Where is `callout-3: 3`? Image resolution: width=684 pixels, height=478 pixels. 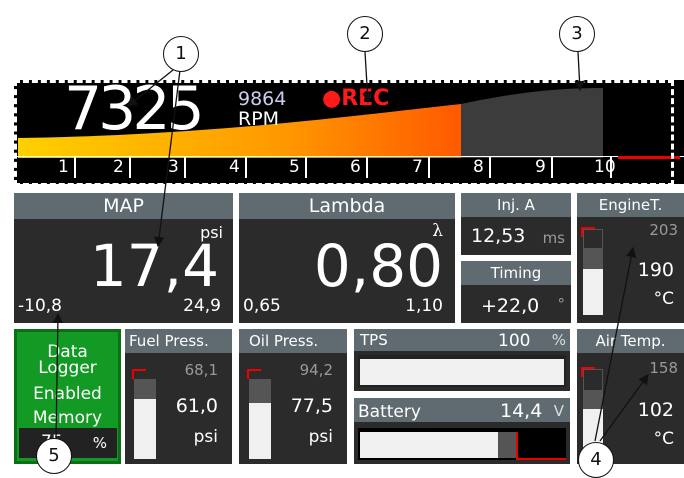
callout-3: 3 is located at coordinates (577, 34).